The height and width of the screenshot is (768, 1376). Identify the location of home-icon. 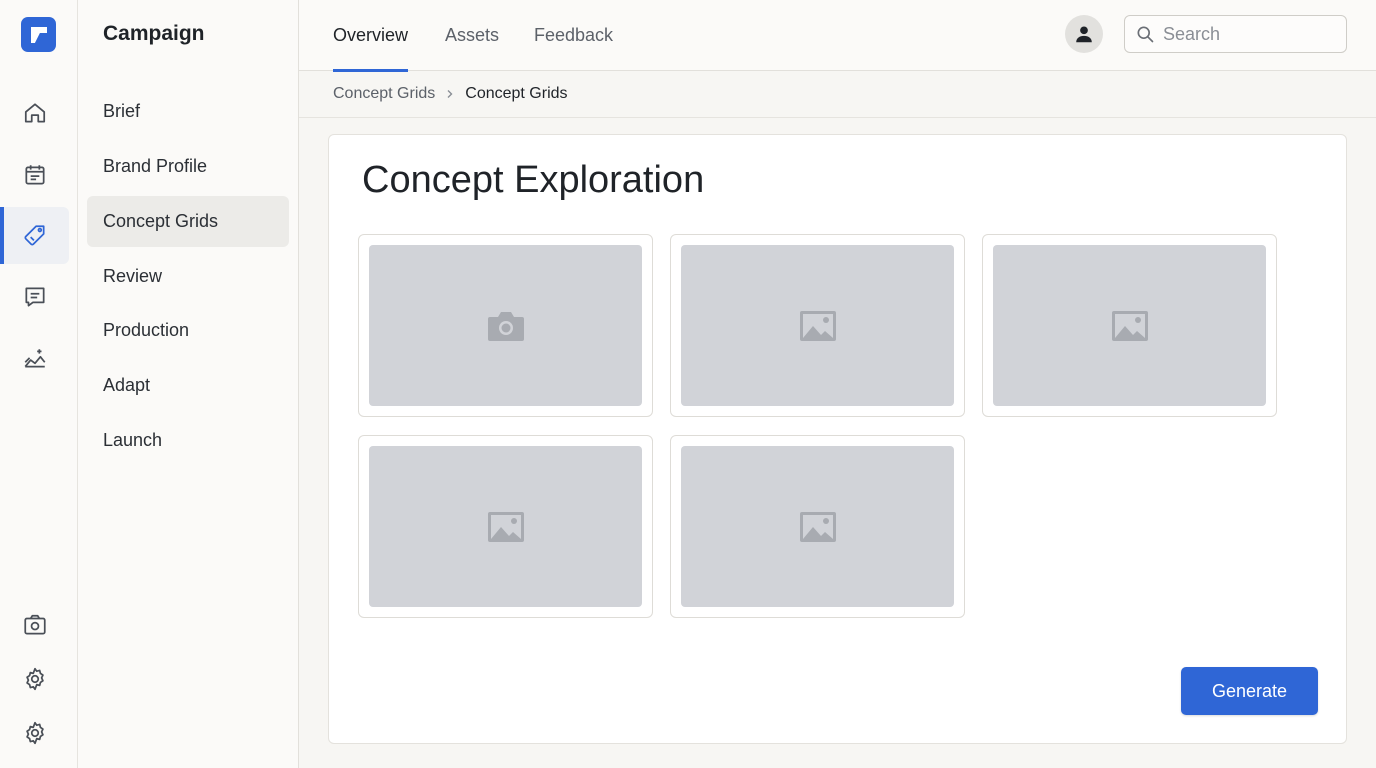
(34, 112).